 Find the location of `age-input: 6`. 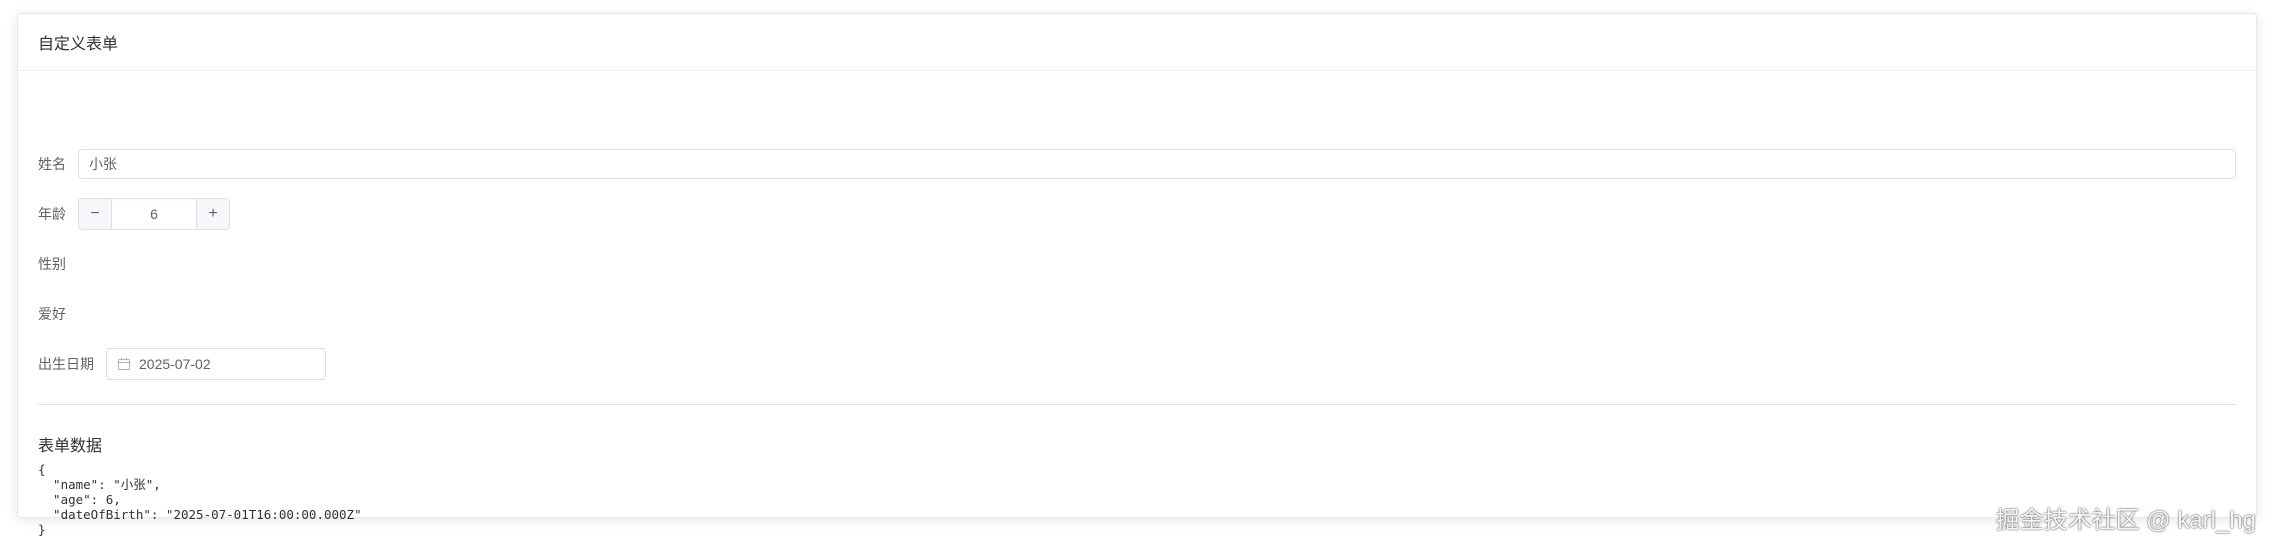

age-input: 6 is located at coordinates (154, 214).